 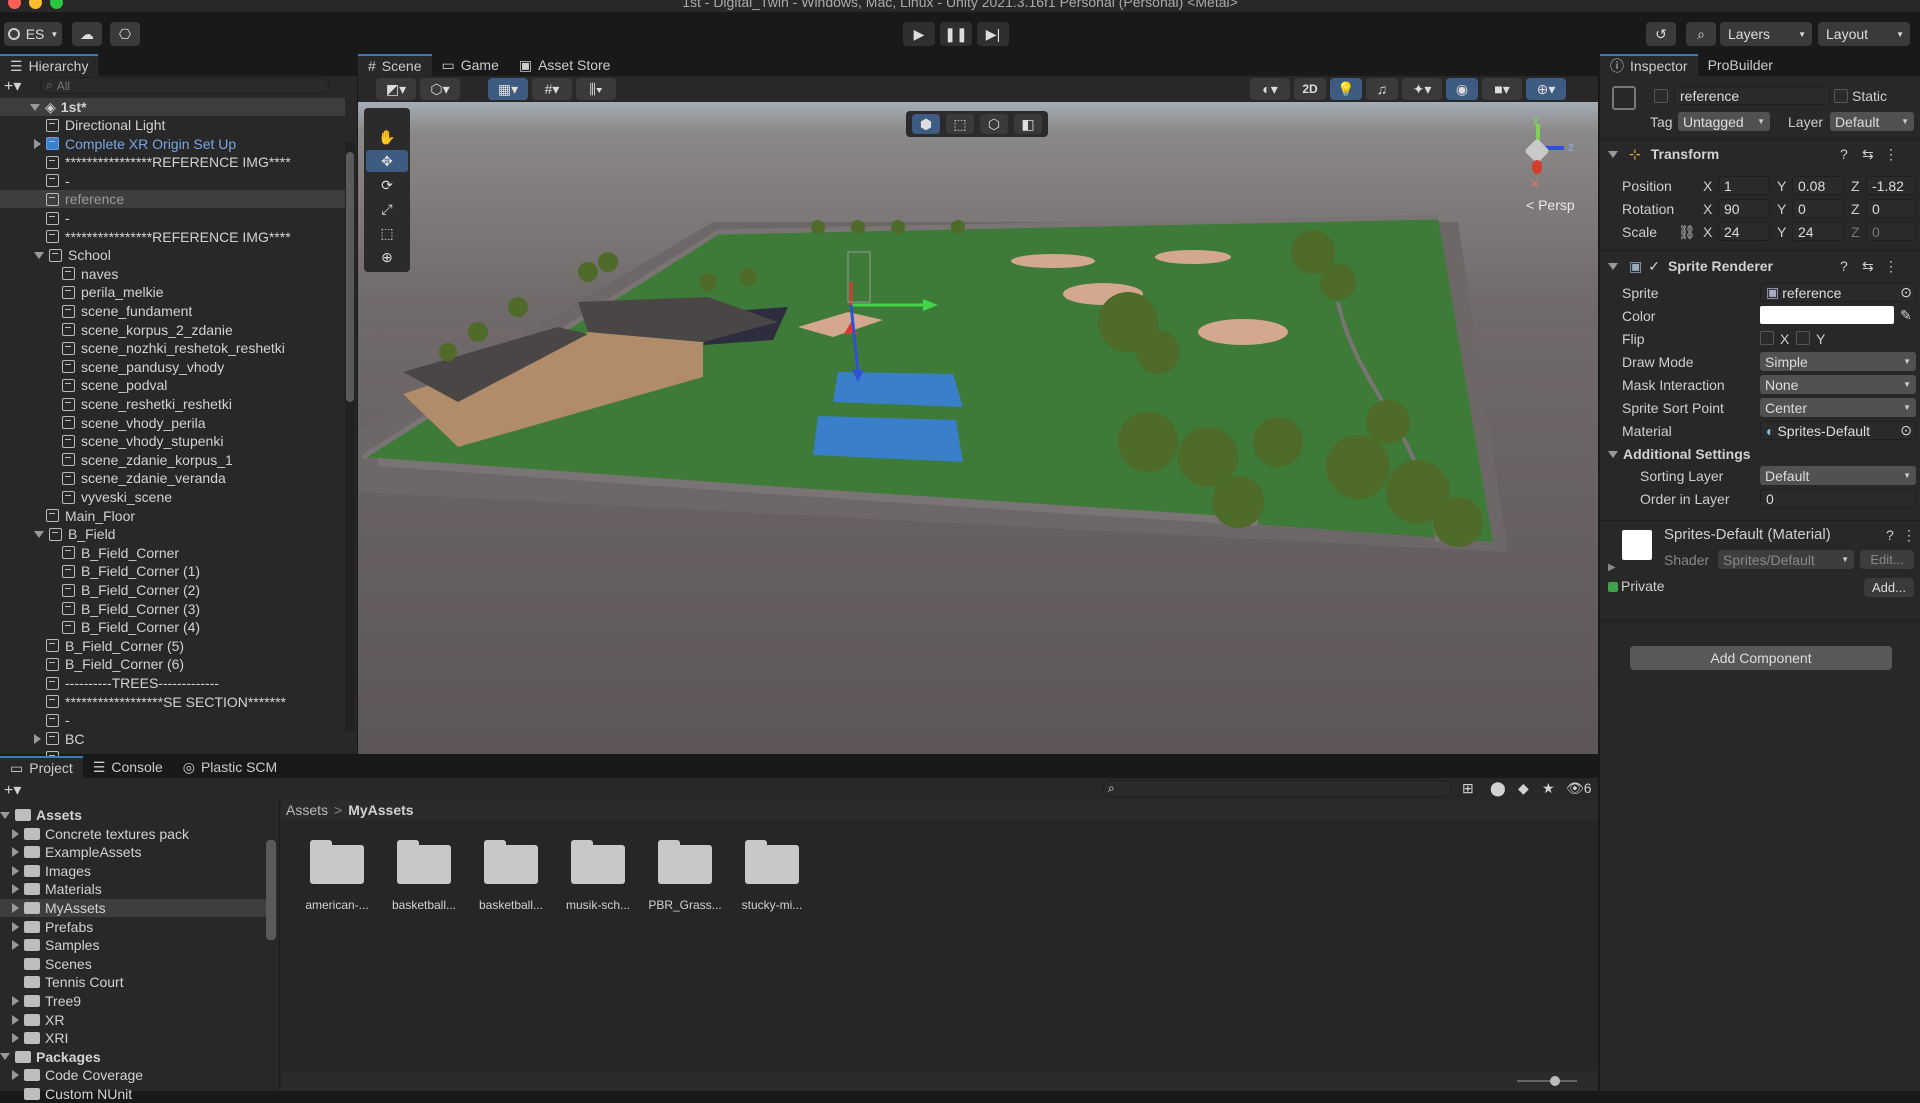 What do you see at coordinates (1310, 89) in the screenshot?
I see `2d-toggle: 2D` at bounding box center [1310, 89].